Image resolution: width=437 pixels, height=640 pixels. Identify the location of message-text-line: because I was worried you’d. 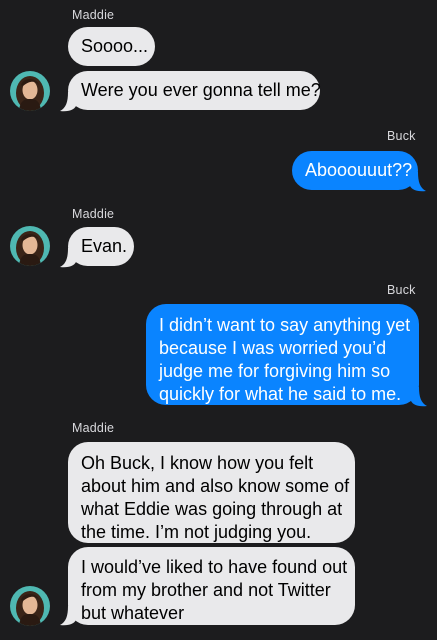
(273, 348).